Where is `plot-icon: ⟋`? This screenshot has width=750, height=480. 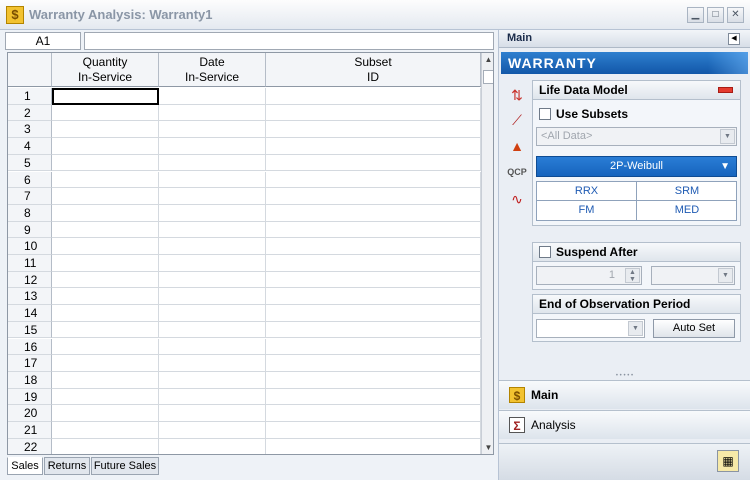 plot-icon: ⟋ is located at coordinates (517, 120).